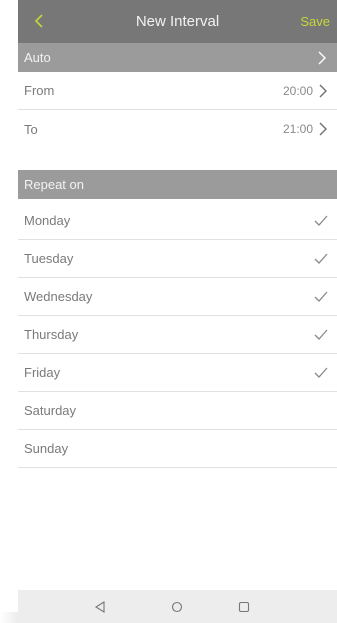 The width and height of the screenshot is (337, 623). I want to click on circle-home-icon, so click(177, 607).